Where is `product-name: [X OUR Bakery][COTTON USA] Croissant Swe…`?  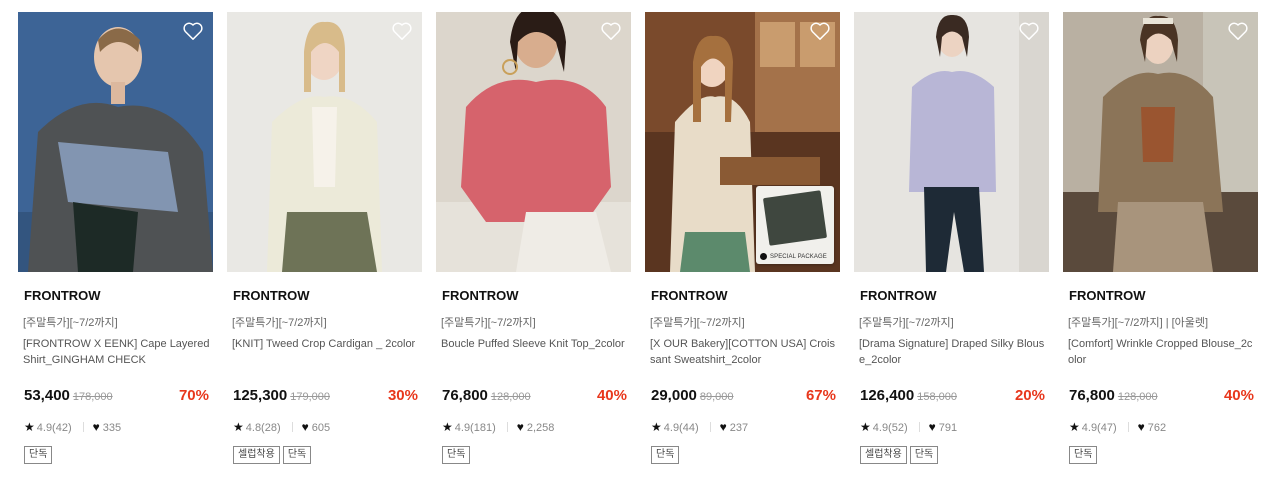
product-name: [X OUR Bakery][COTTON USA] Croissant Swe… is located at coordinates (745, 352).